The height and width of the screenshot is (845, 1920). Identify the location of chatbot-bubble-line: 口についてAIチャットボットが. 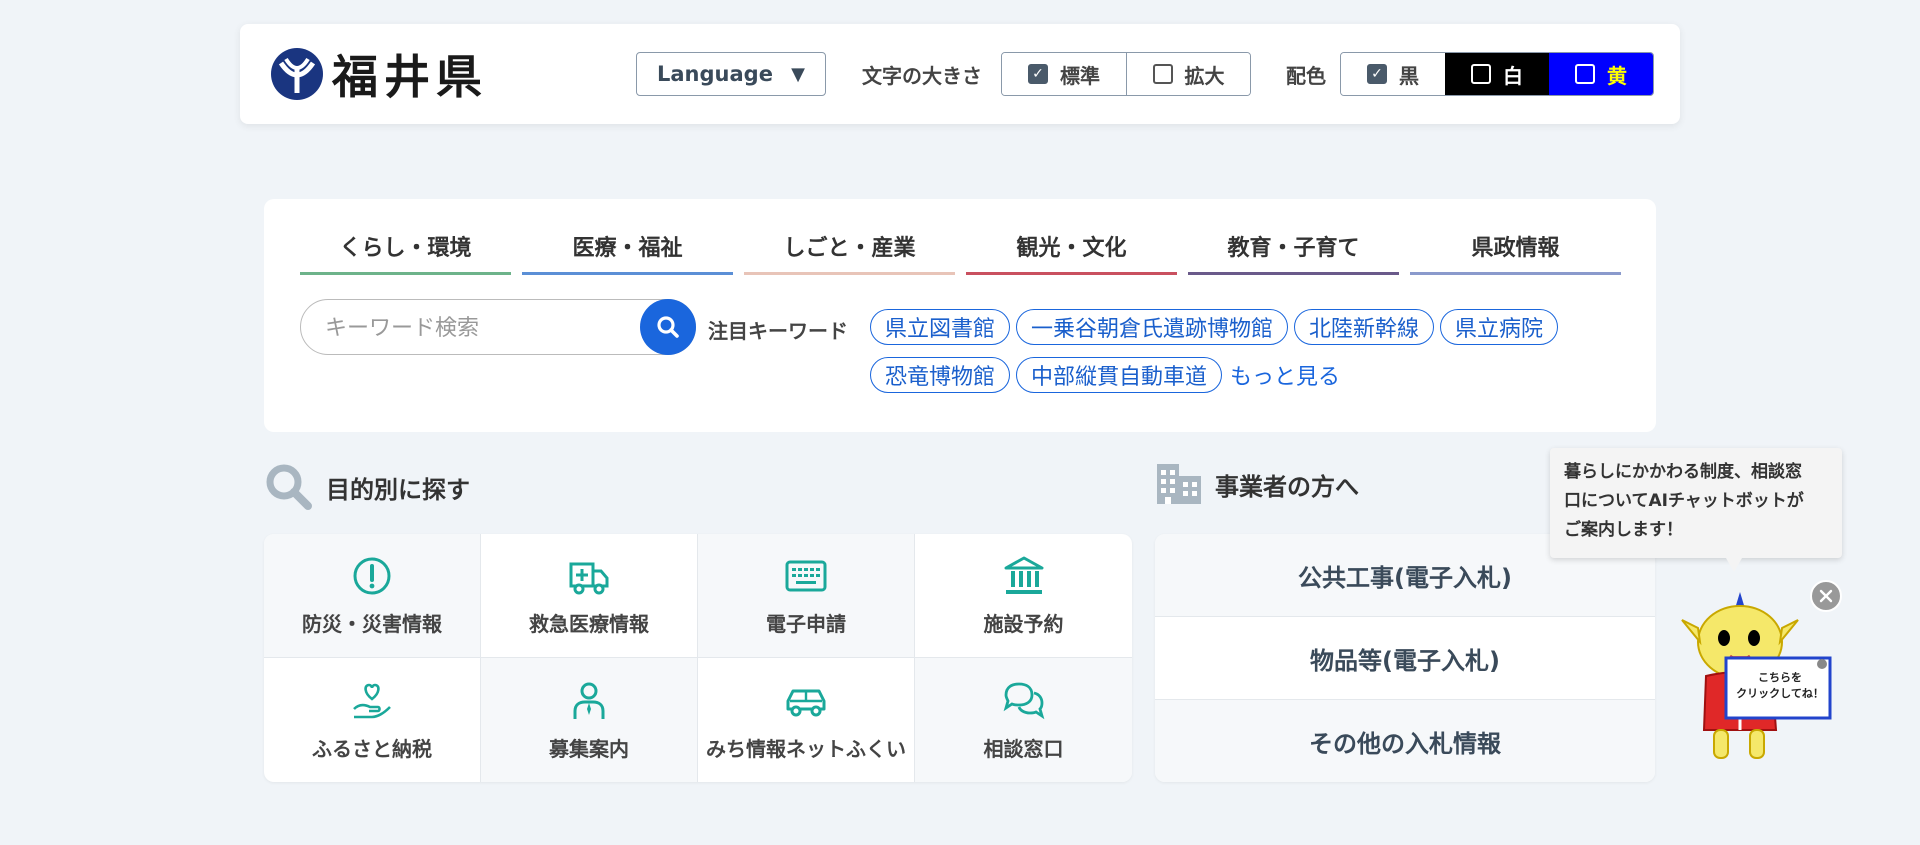
(1684, 501).